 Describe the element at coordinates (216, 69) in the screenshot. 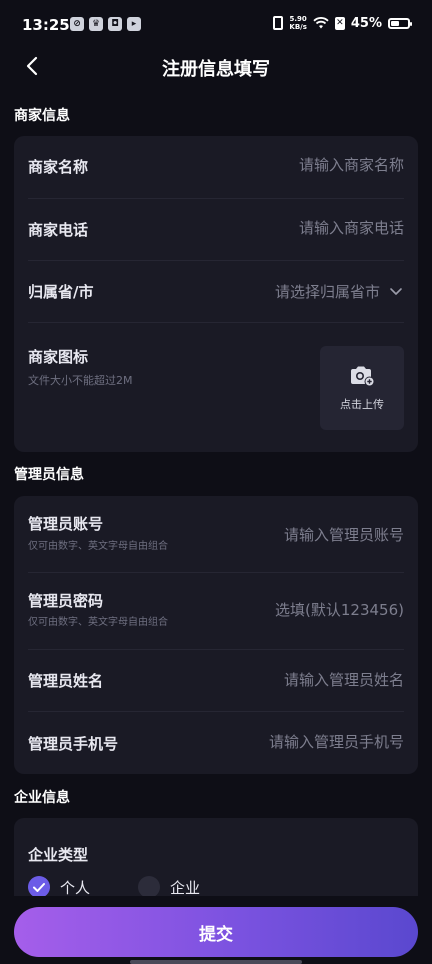

I see `page-title: 注册信息填写` at that location.